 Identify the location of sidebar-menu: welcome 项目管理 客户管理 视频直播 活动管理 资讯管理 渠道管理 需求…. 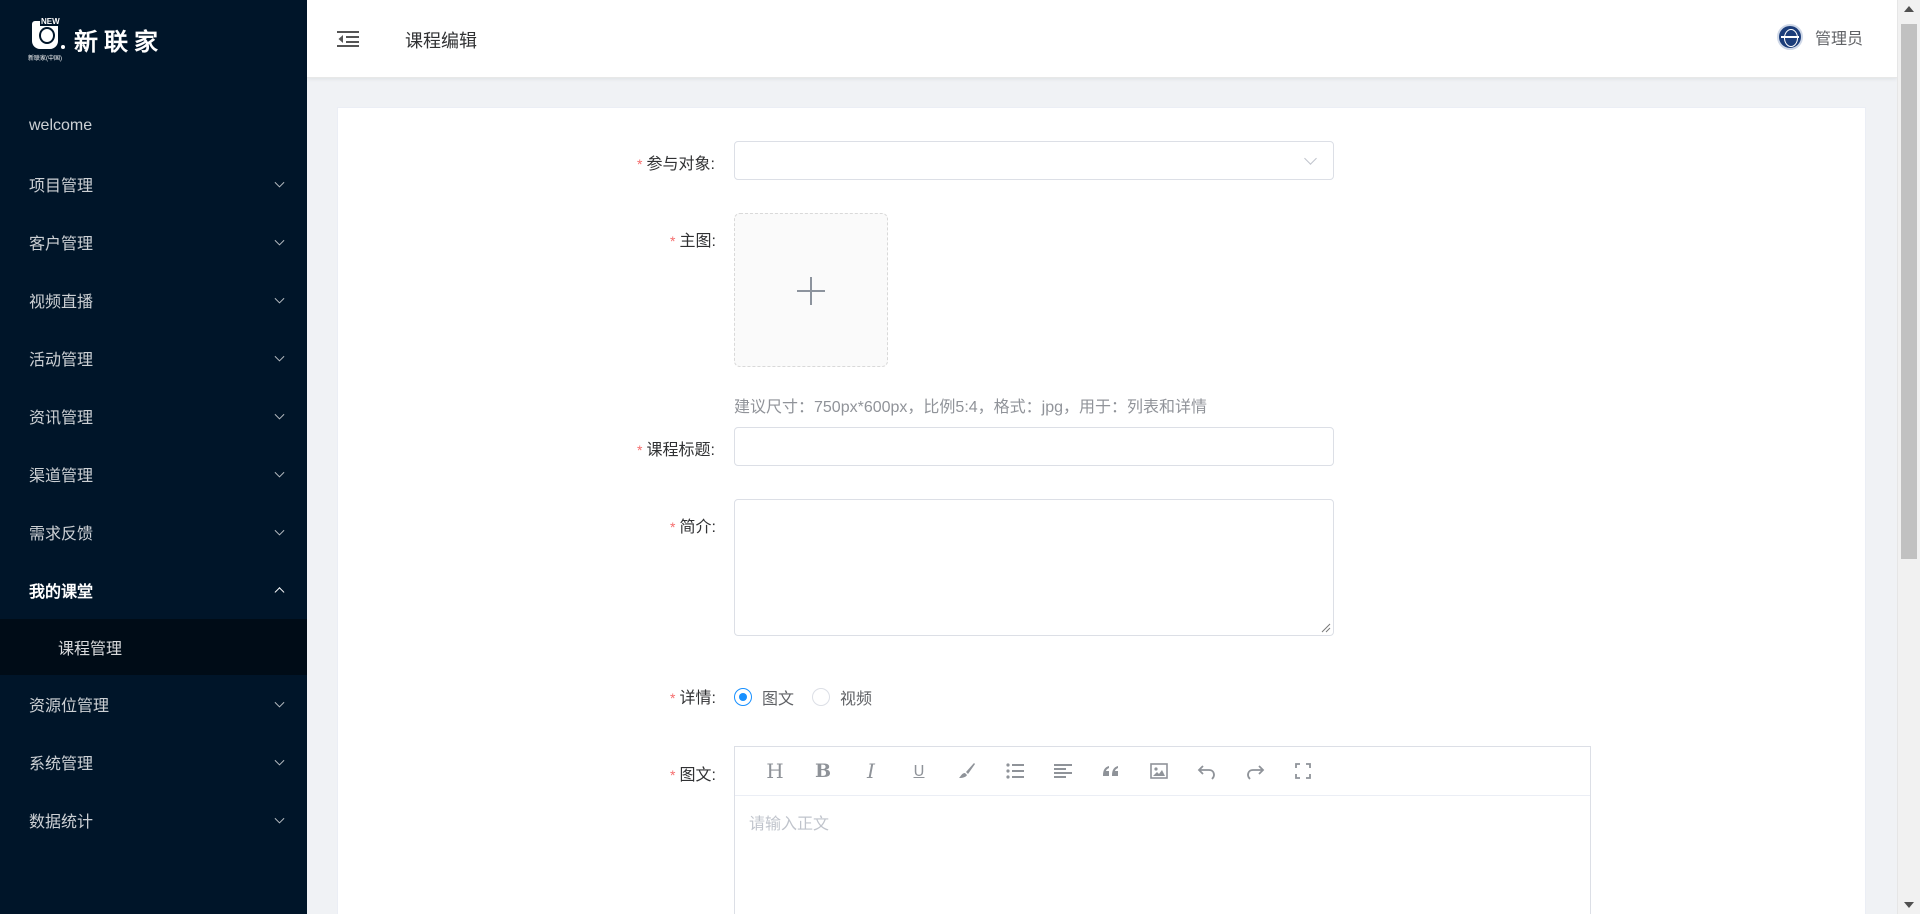
(153, 473).